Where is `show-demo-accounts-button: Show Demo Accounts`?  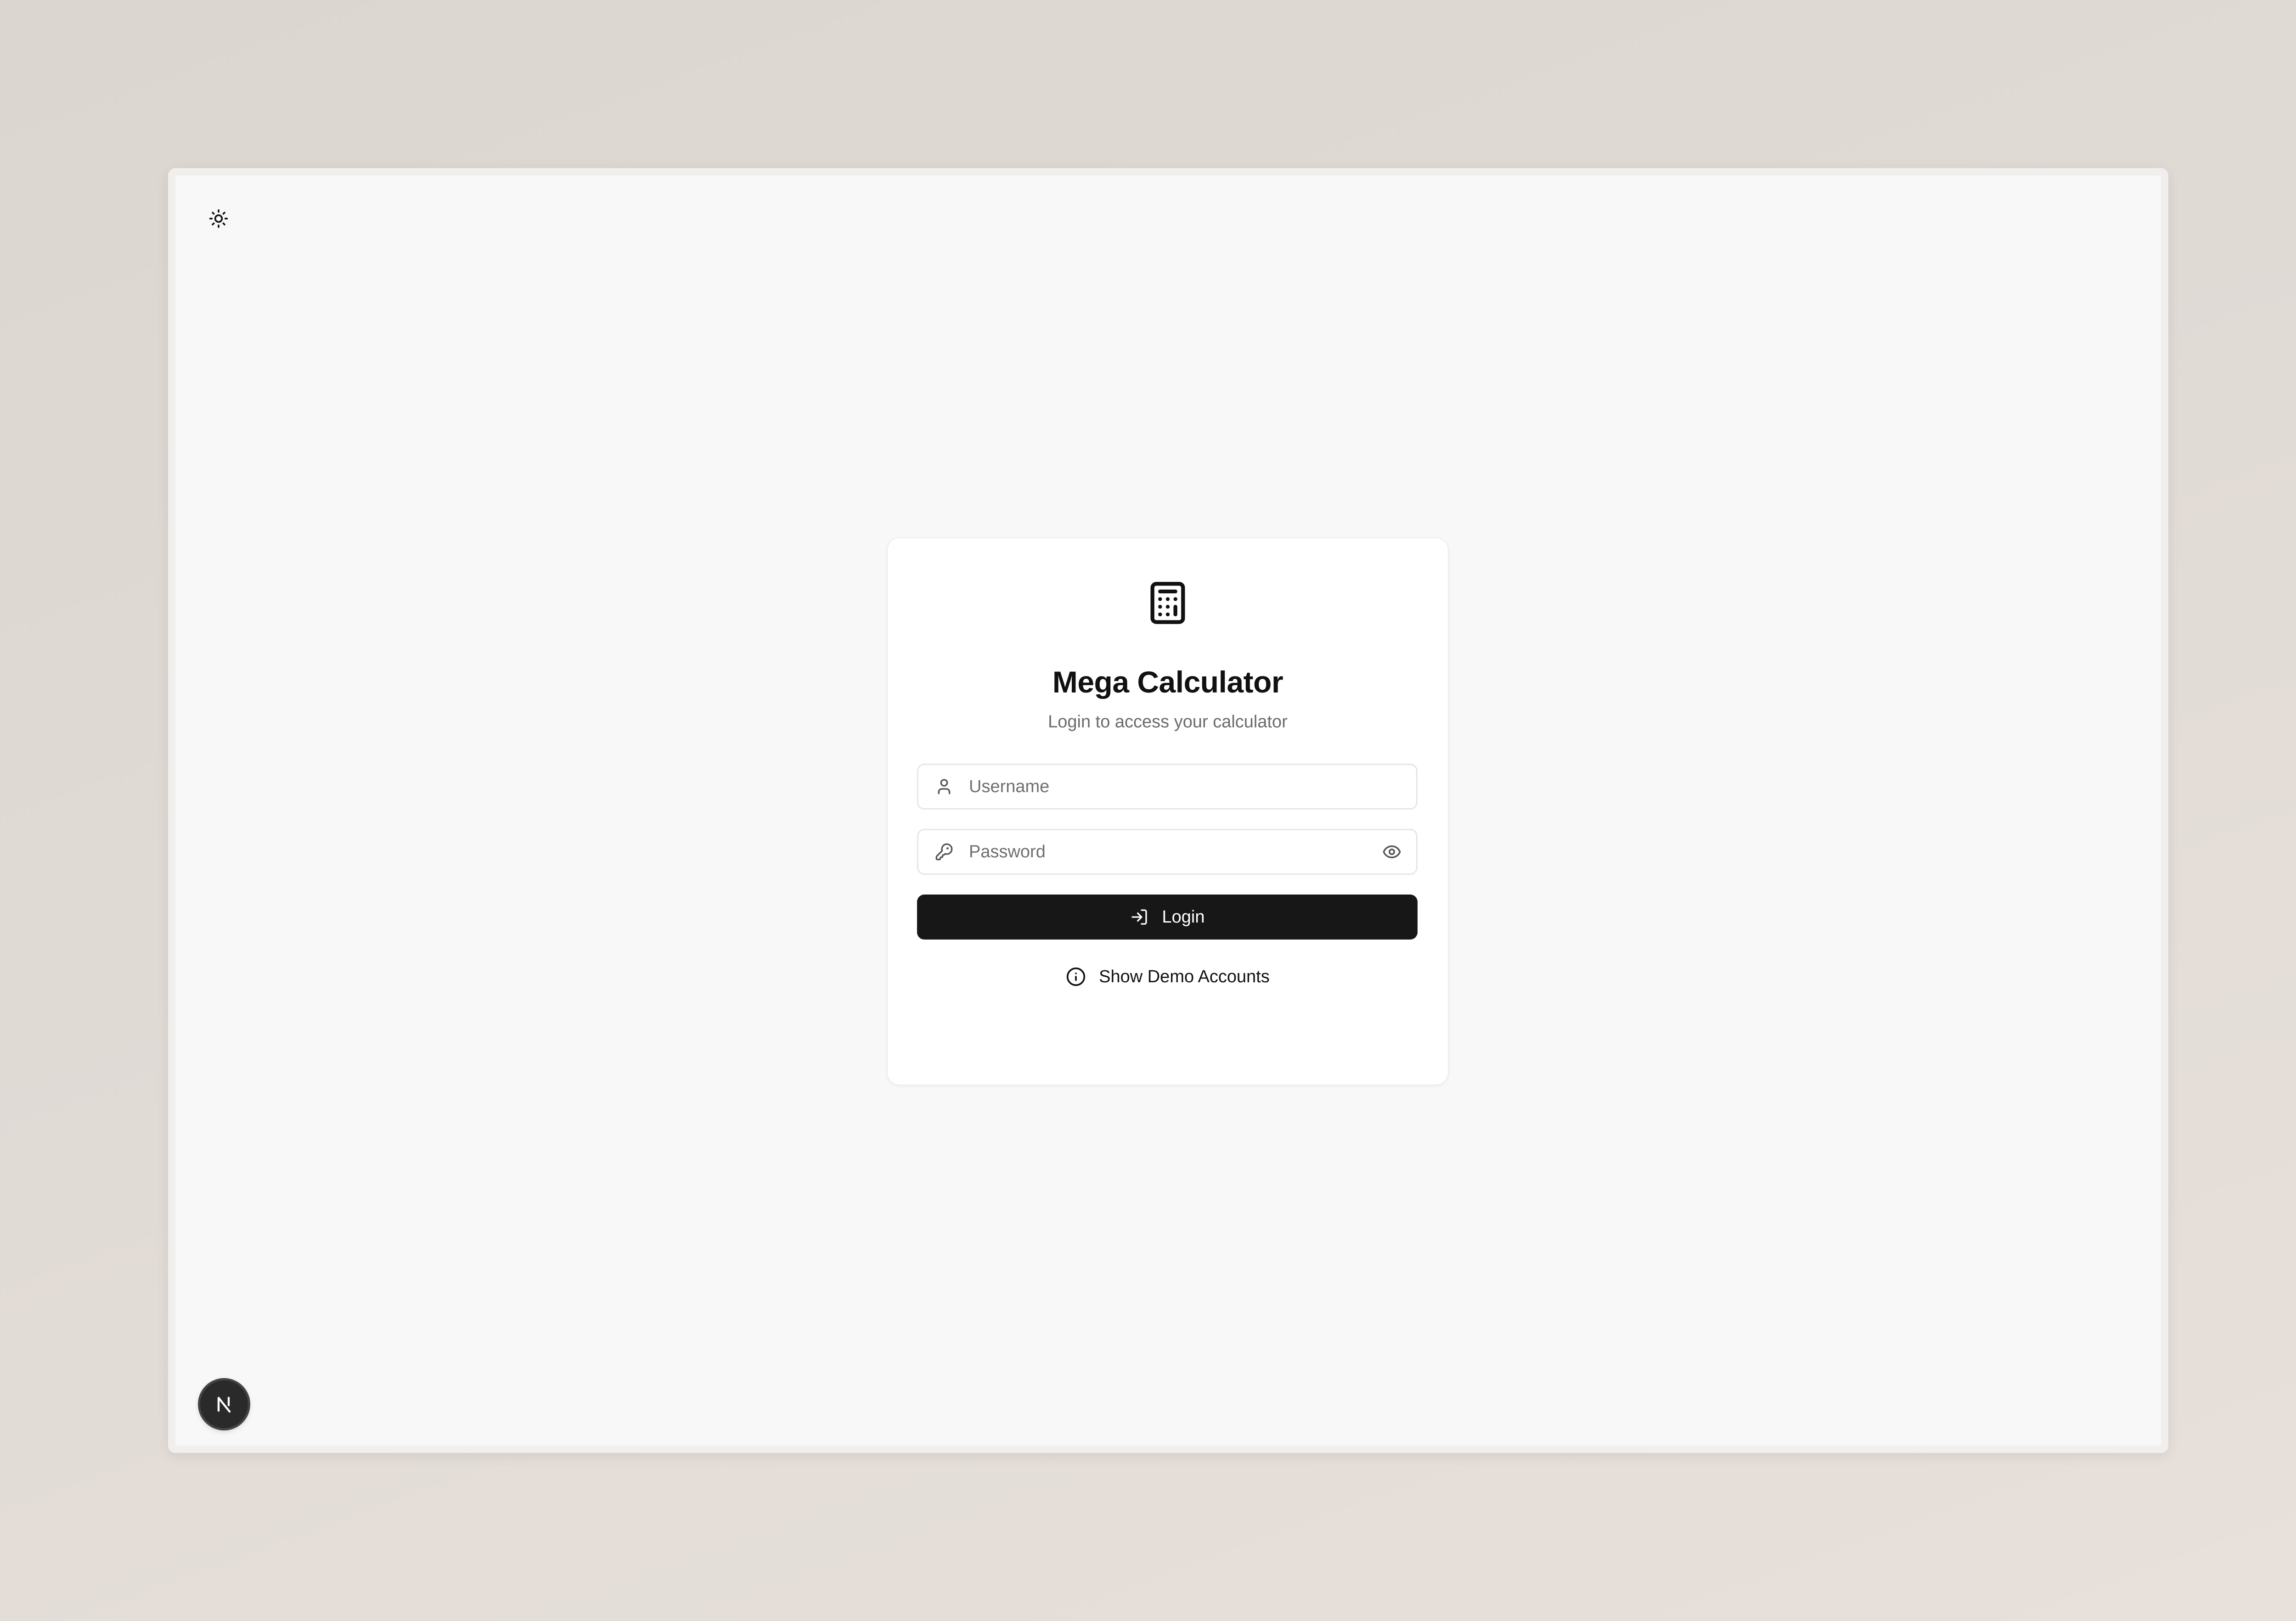
show-demo-accounts-button: Show Demo Accounts is located at coordinates (1168, 977).